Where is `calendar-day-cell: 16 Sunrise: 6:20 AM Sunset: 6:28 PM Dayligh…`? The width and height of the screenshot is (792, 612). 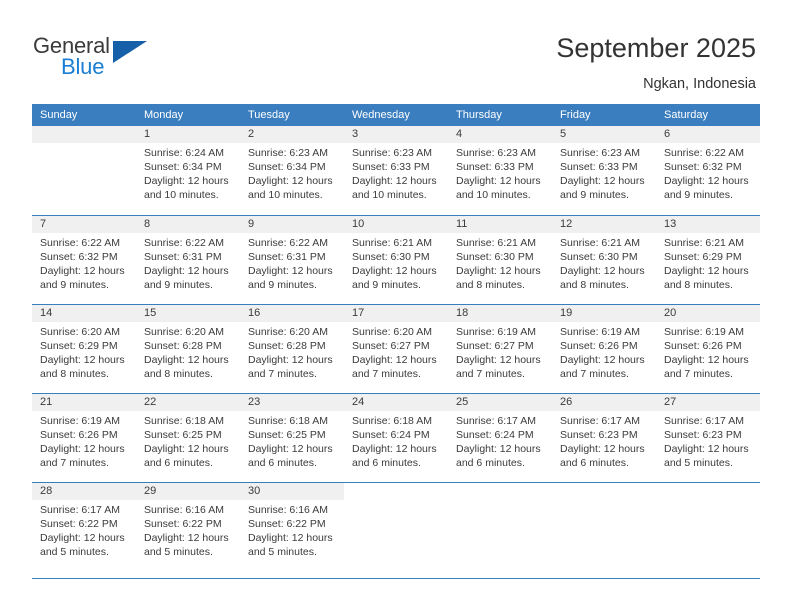 calendar-day-cell: 16 Sunrise: 6:20 AM Sunset: 6:28 PM Dayligh… is located at coordinates (292, 348).